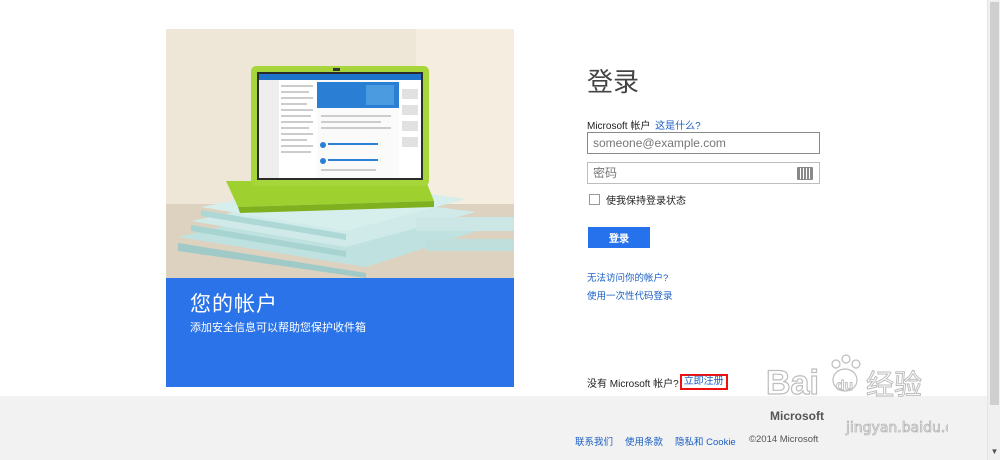 This screenshot has width=1000, height=460. I want to click on whats-this-link: 这是什么?, so click(678, 126).